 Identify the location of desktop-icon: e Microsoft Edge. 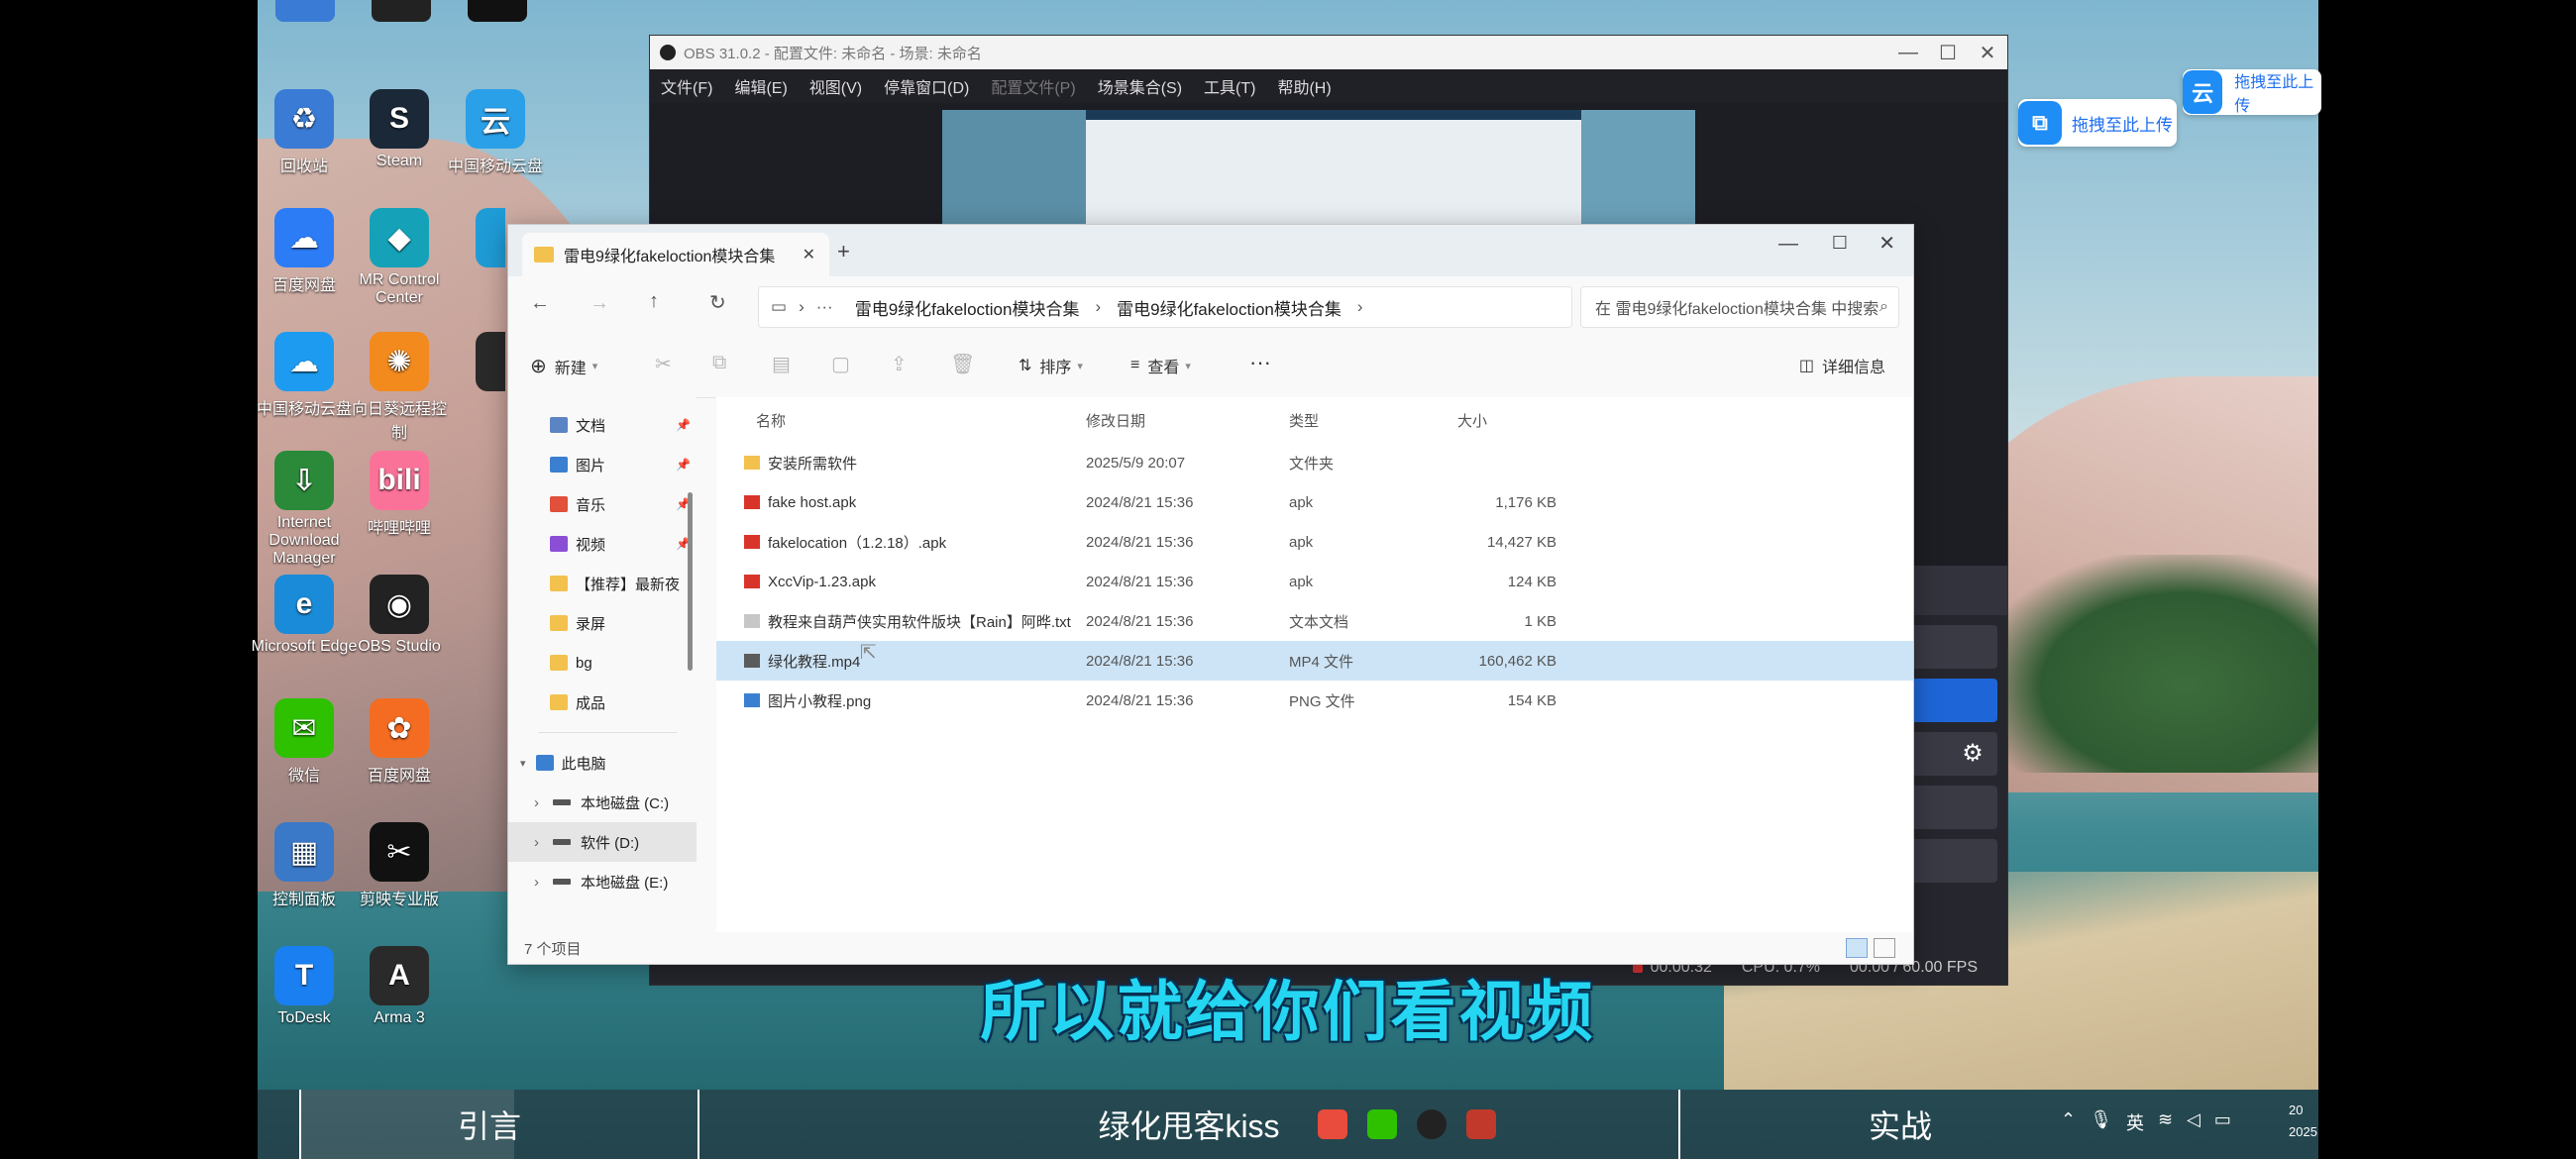
(304, 616).